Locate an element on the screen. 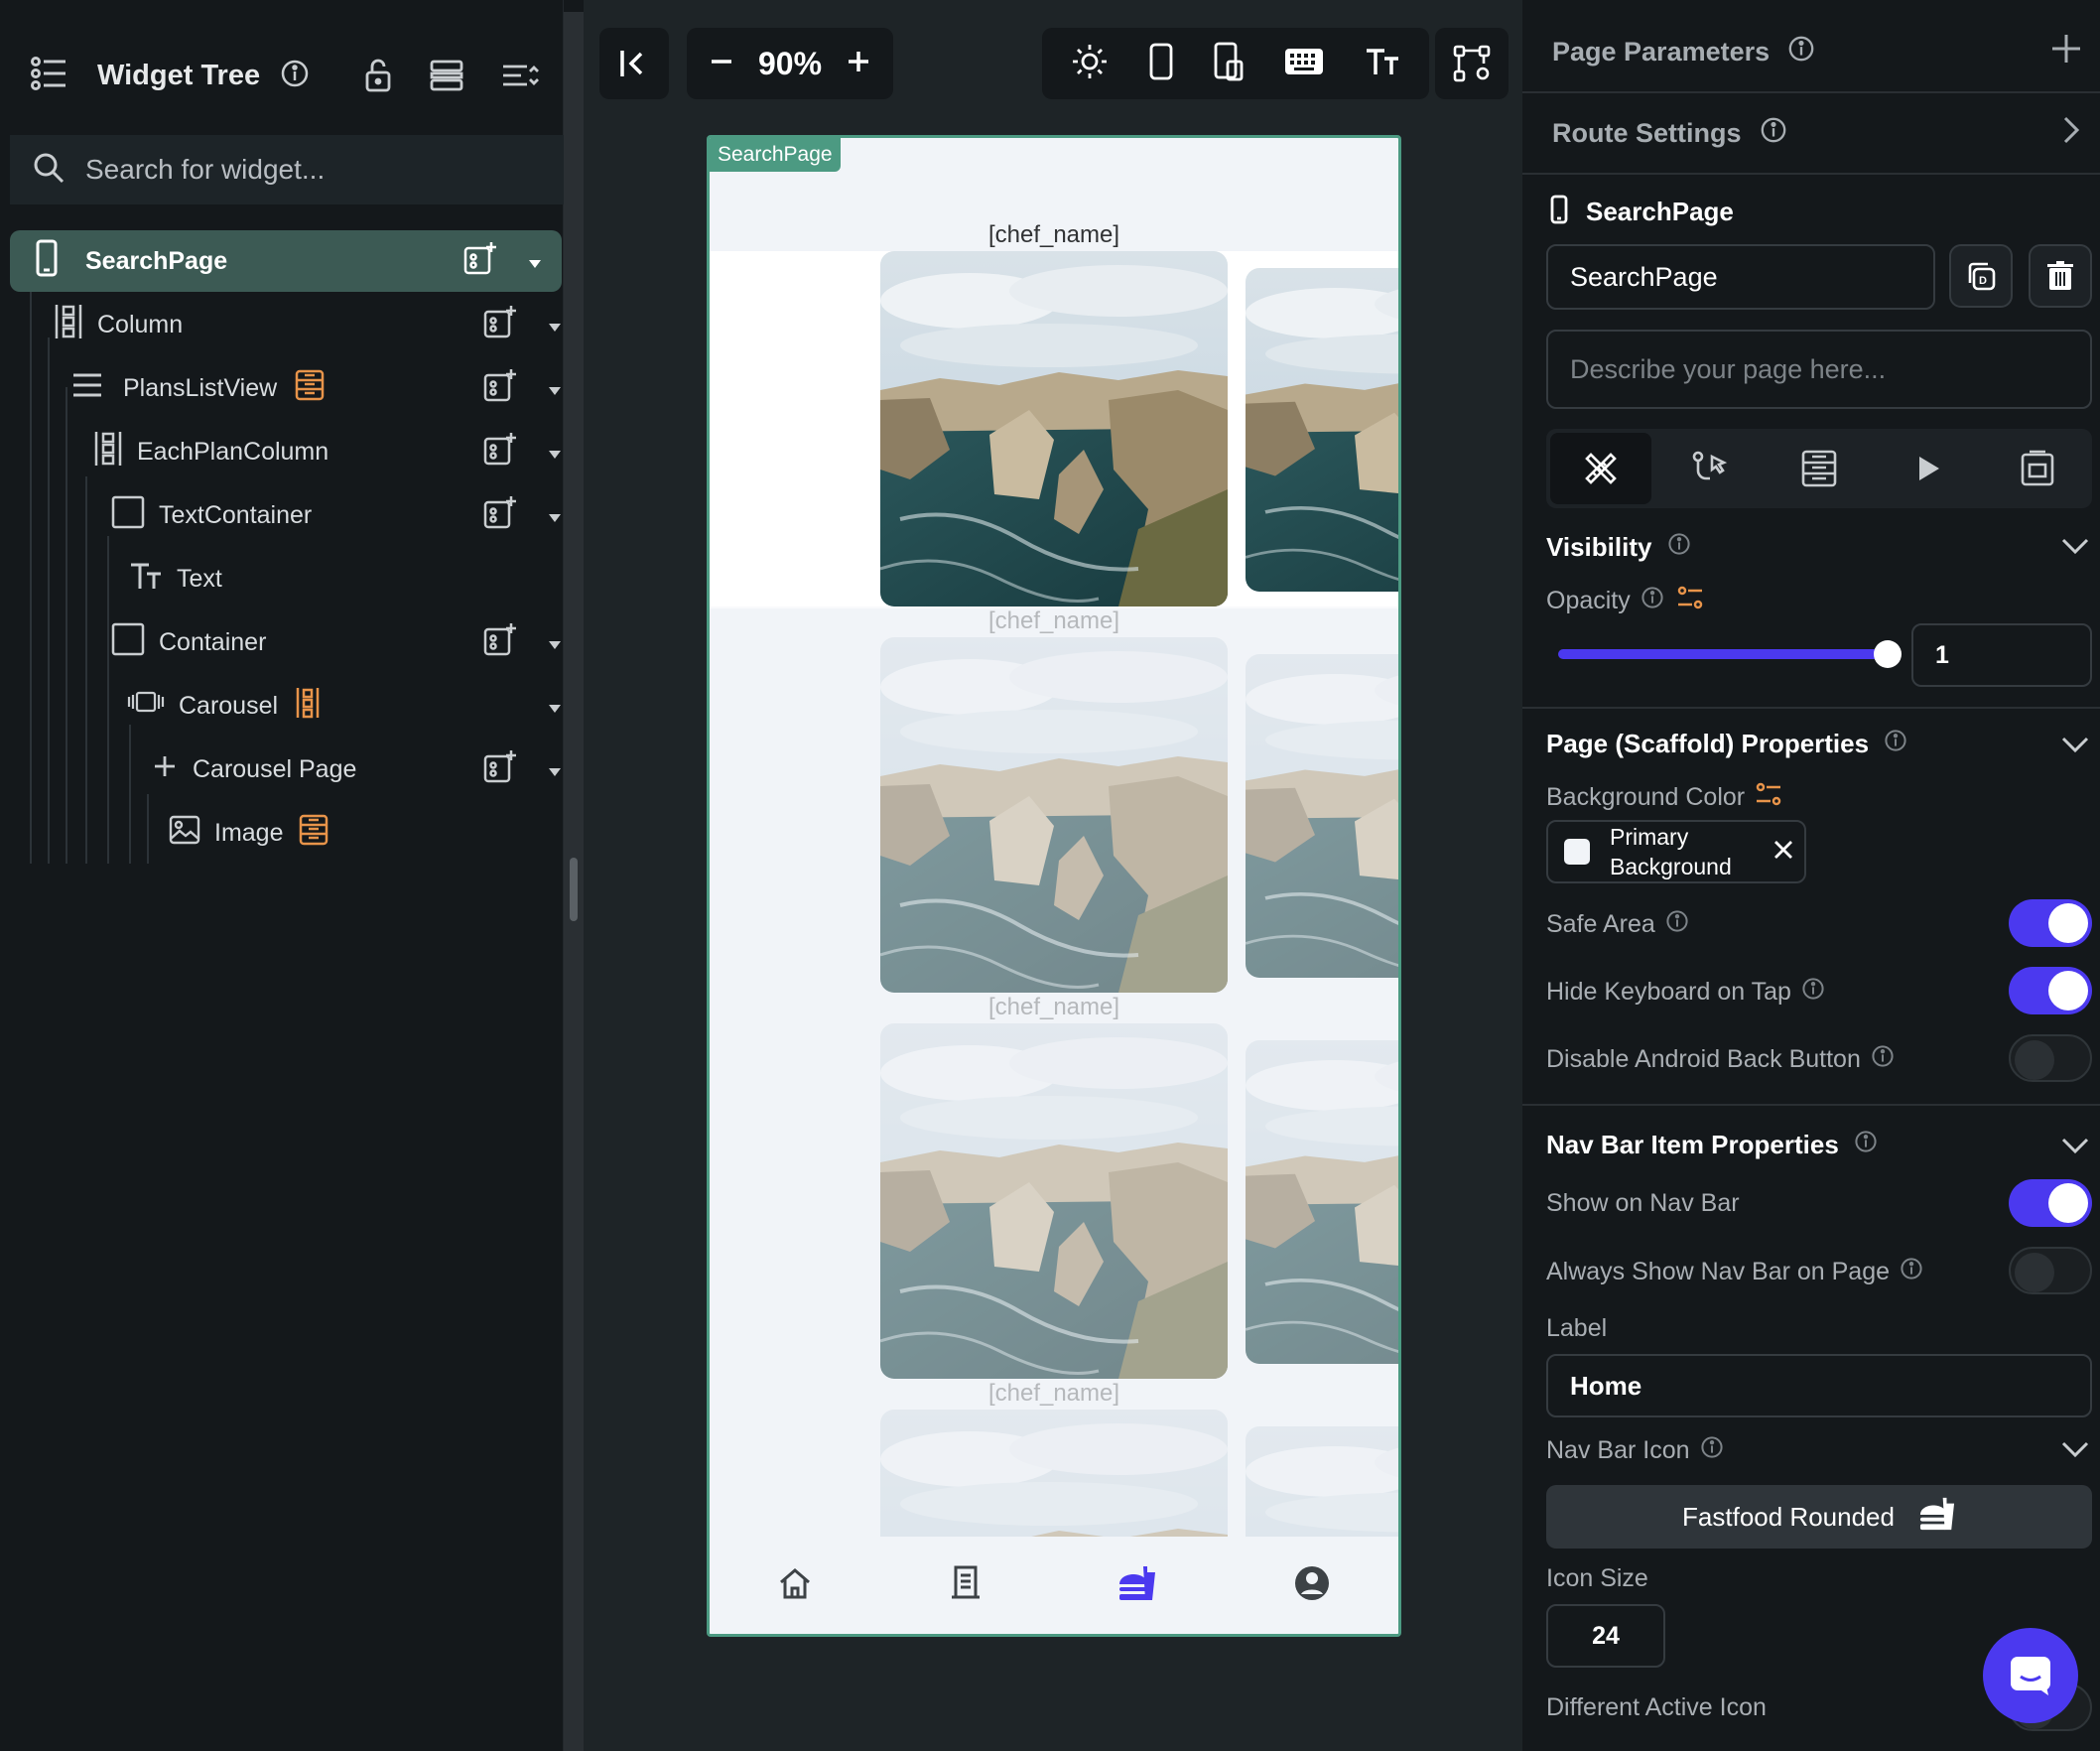 Image resolution: width=2100 pixels, height=1751 pixels. panel-resize-handle is located at coordinates (574, 881).